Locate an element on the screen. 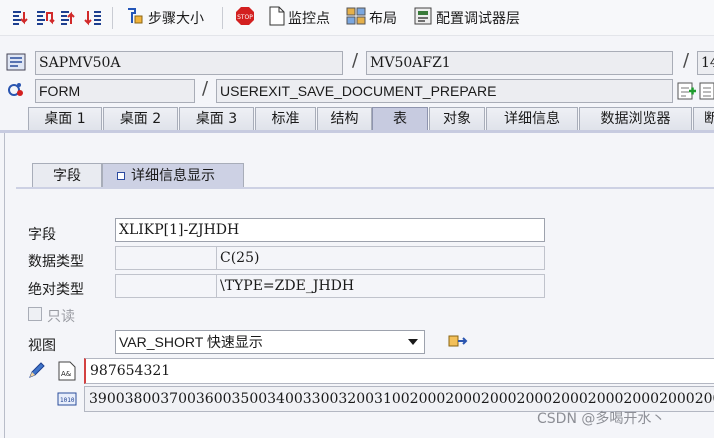 The height and width of the screenshot is (438, 714). step-return-icon is located at coordinates (69, 18).